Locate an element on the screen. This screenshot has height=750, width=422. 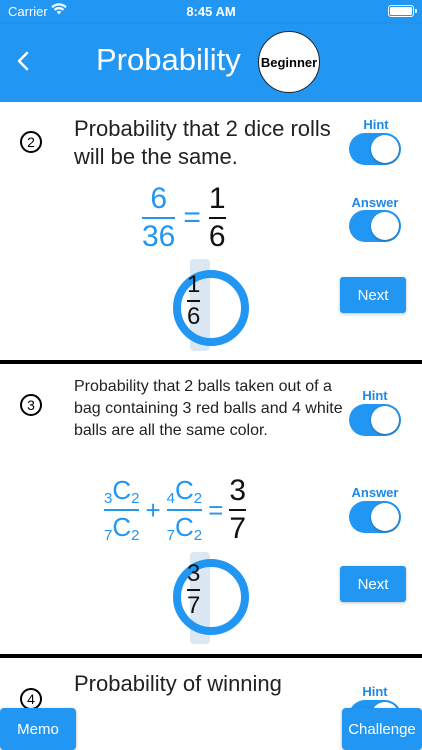
plus-sign: + is located at coordinates (153, 509).